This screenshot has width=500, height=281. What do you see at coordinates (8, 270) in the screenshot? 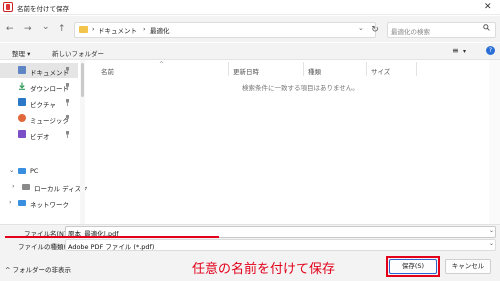
I see `chevron-up-icon: ^` at bounding box center [8, 270].